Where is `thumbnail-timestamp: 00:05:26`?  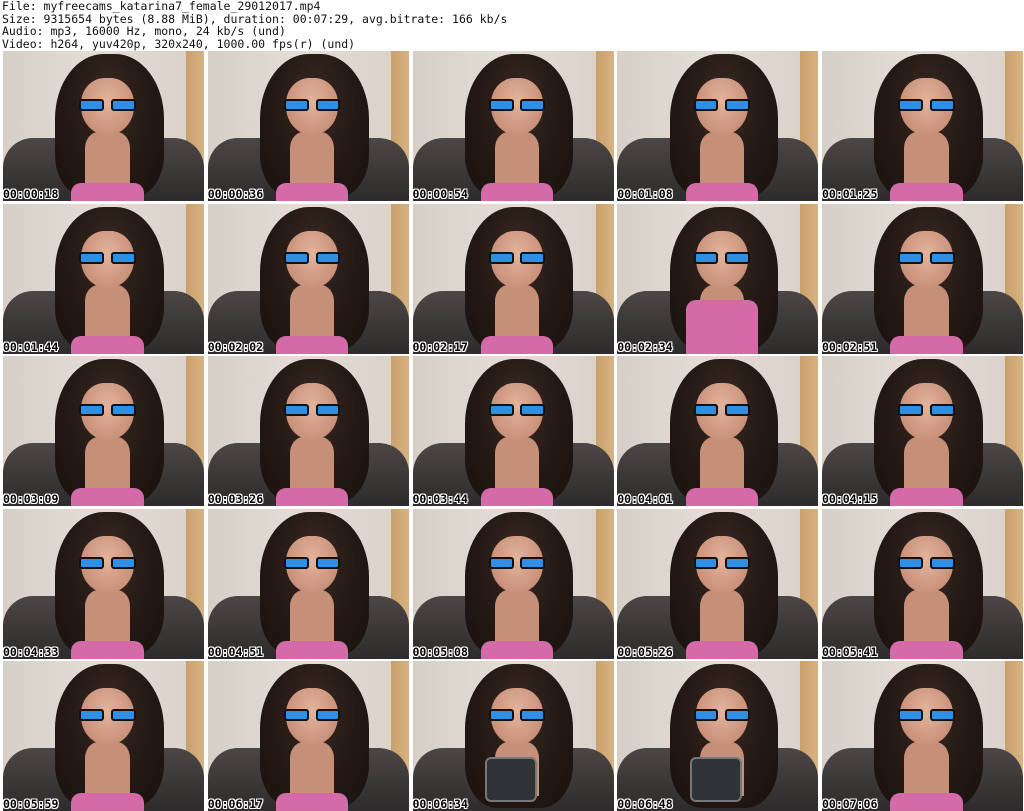 thumbnail-timestamp: 00:05:26 is located at coordinates (645, 651).